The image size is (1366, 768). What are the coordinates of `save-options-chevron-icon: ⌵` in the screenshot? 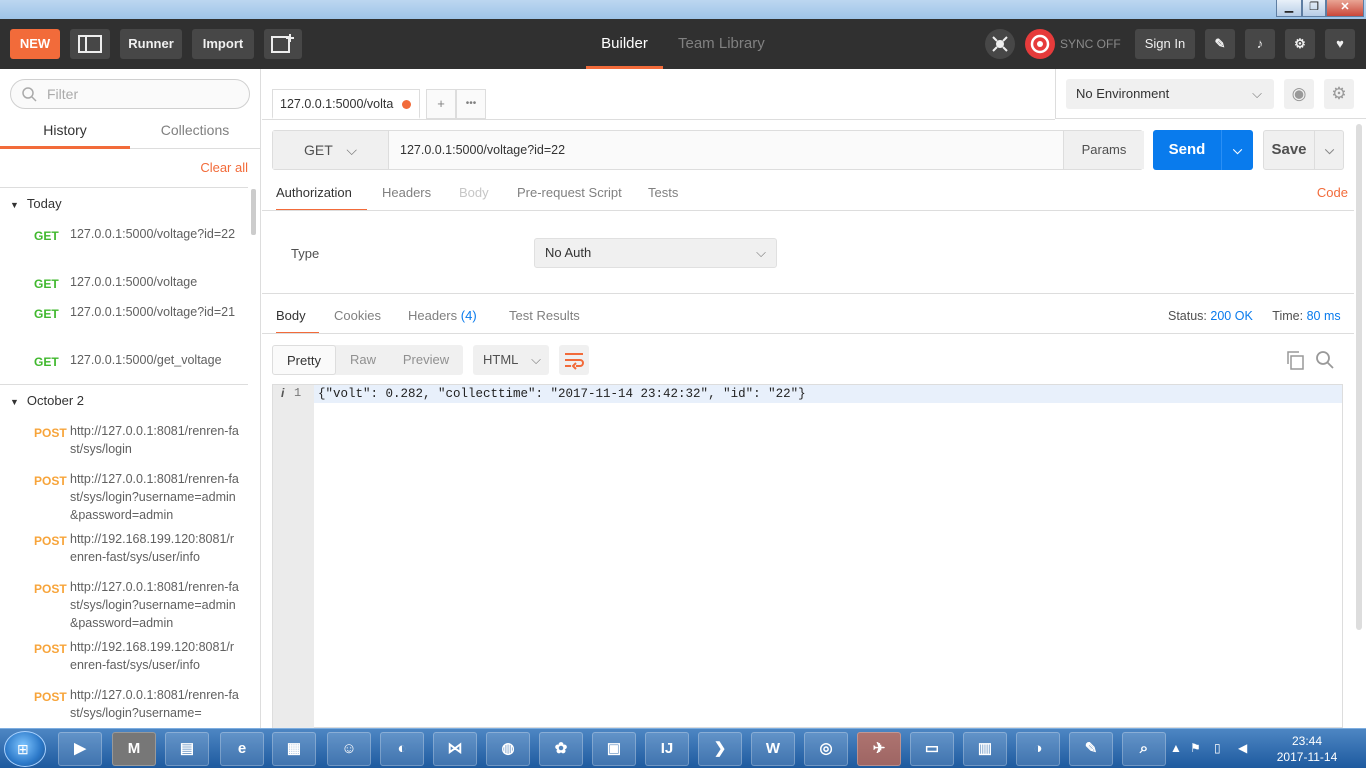 It's located at (1329, 150).